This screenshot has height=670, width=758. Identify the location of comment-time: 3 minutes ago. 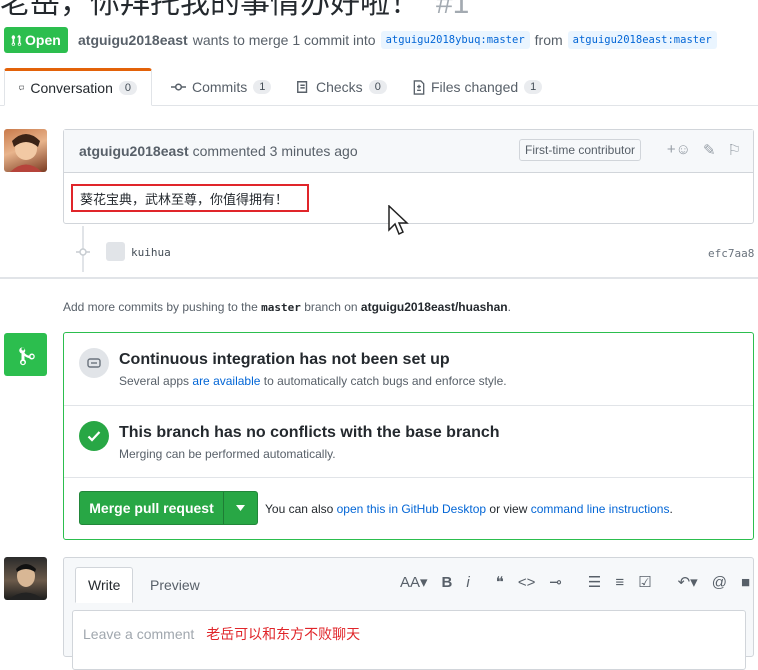
(314, 151).